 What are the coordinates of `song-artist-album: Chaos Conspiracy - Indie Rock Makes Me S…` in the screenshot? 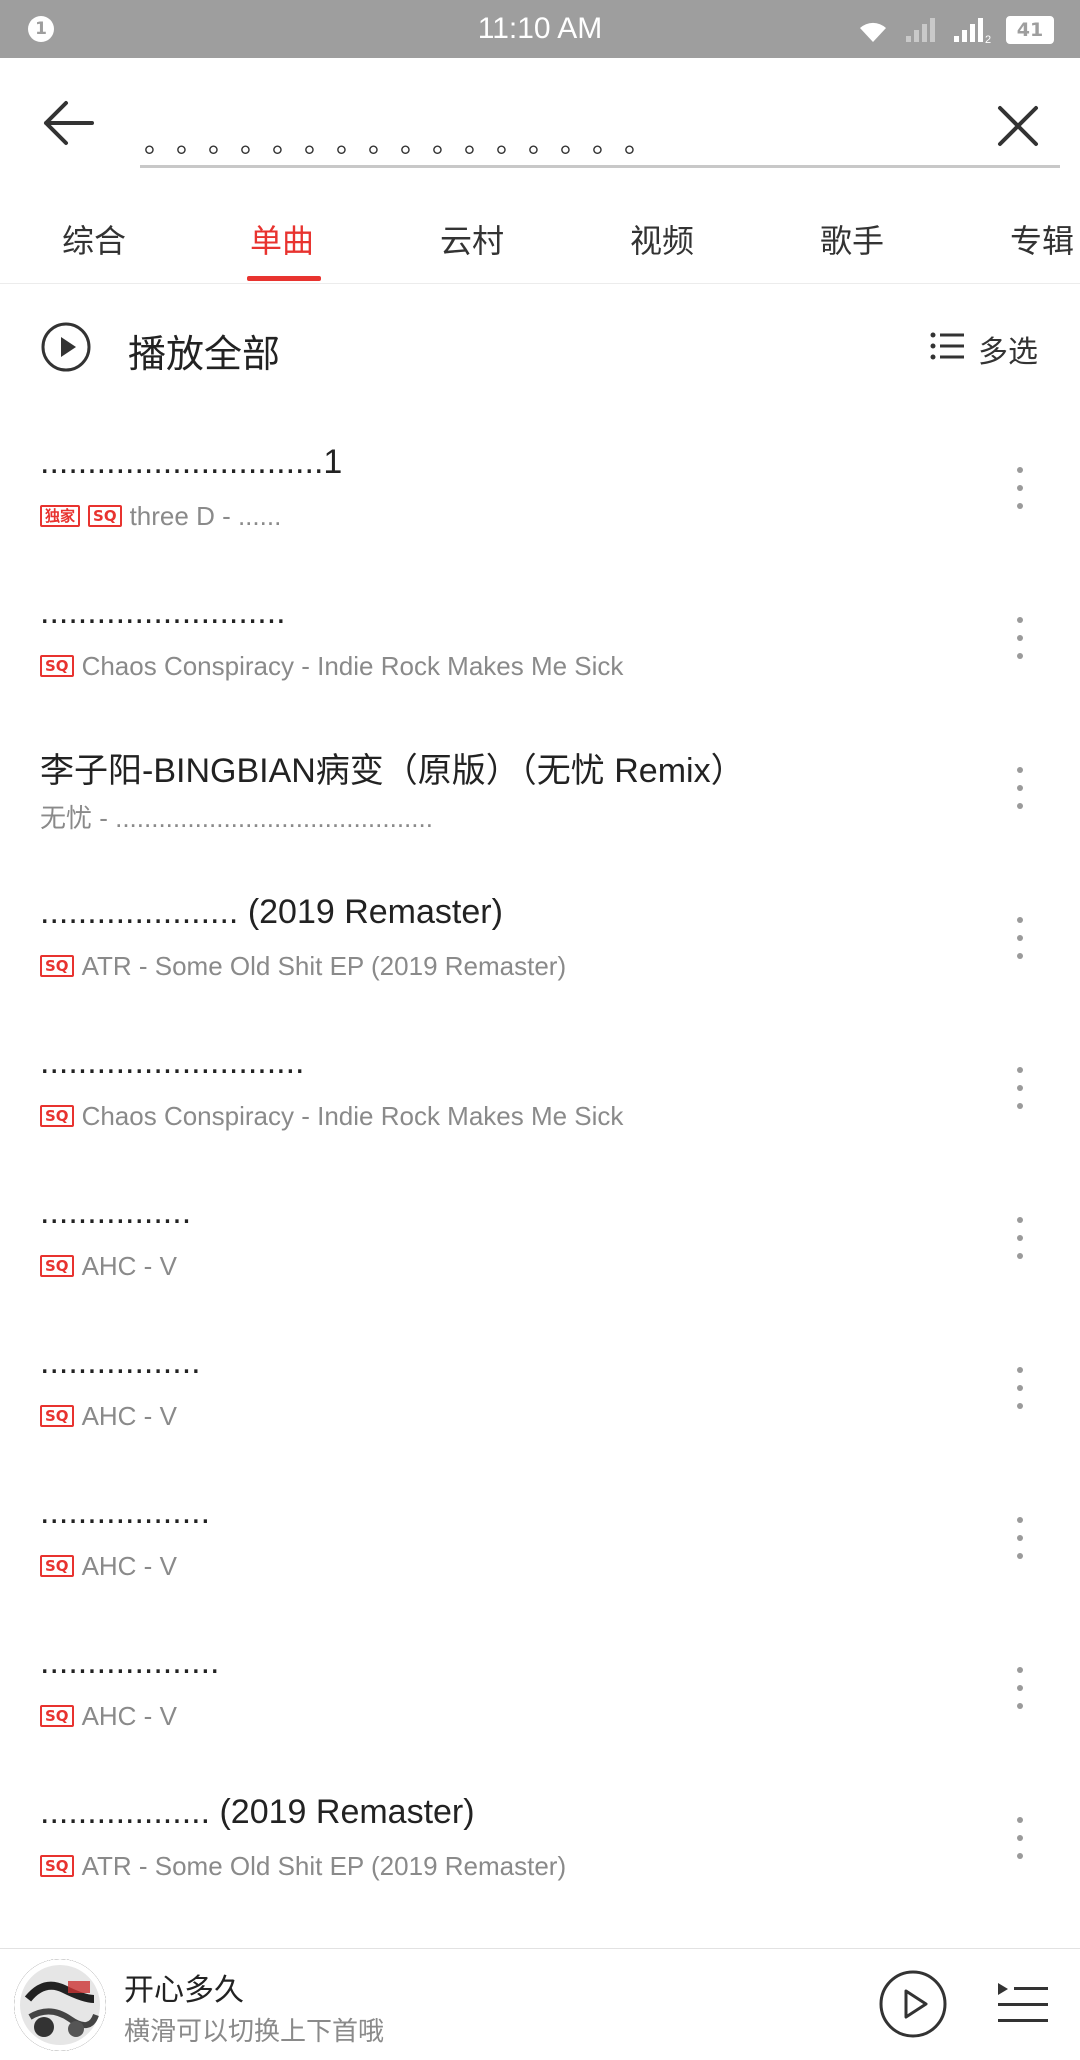 It's located at (352, 665).